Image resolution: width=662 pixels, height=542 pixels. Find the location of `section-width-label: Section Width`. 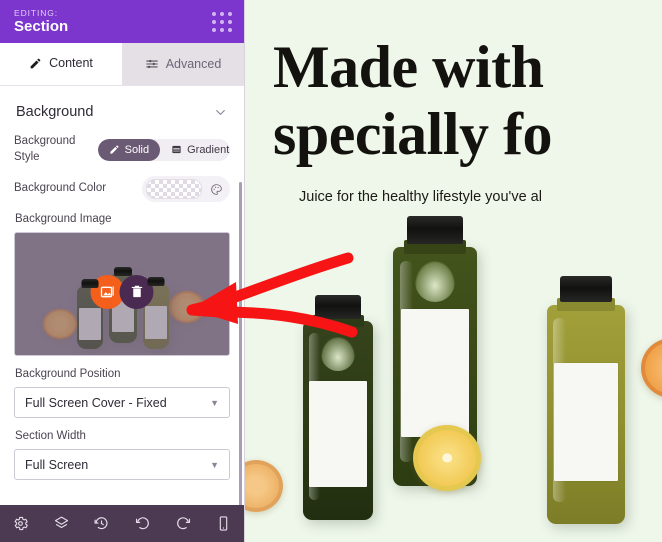

section-width-label: Section Width is located at coordinates (50, 436).